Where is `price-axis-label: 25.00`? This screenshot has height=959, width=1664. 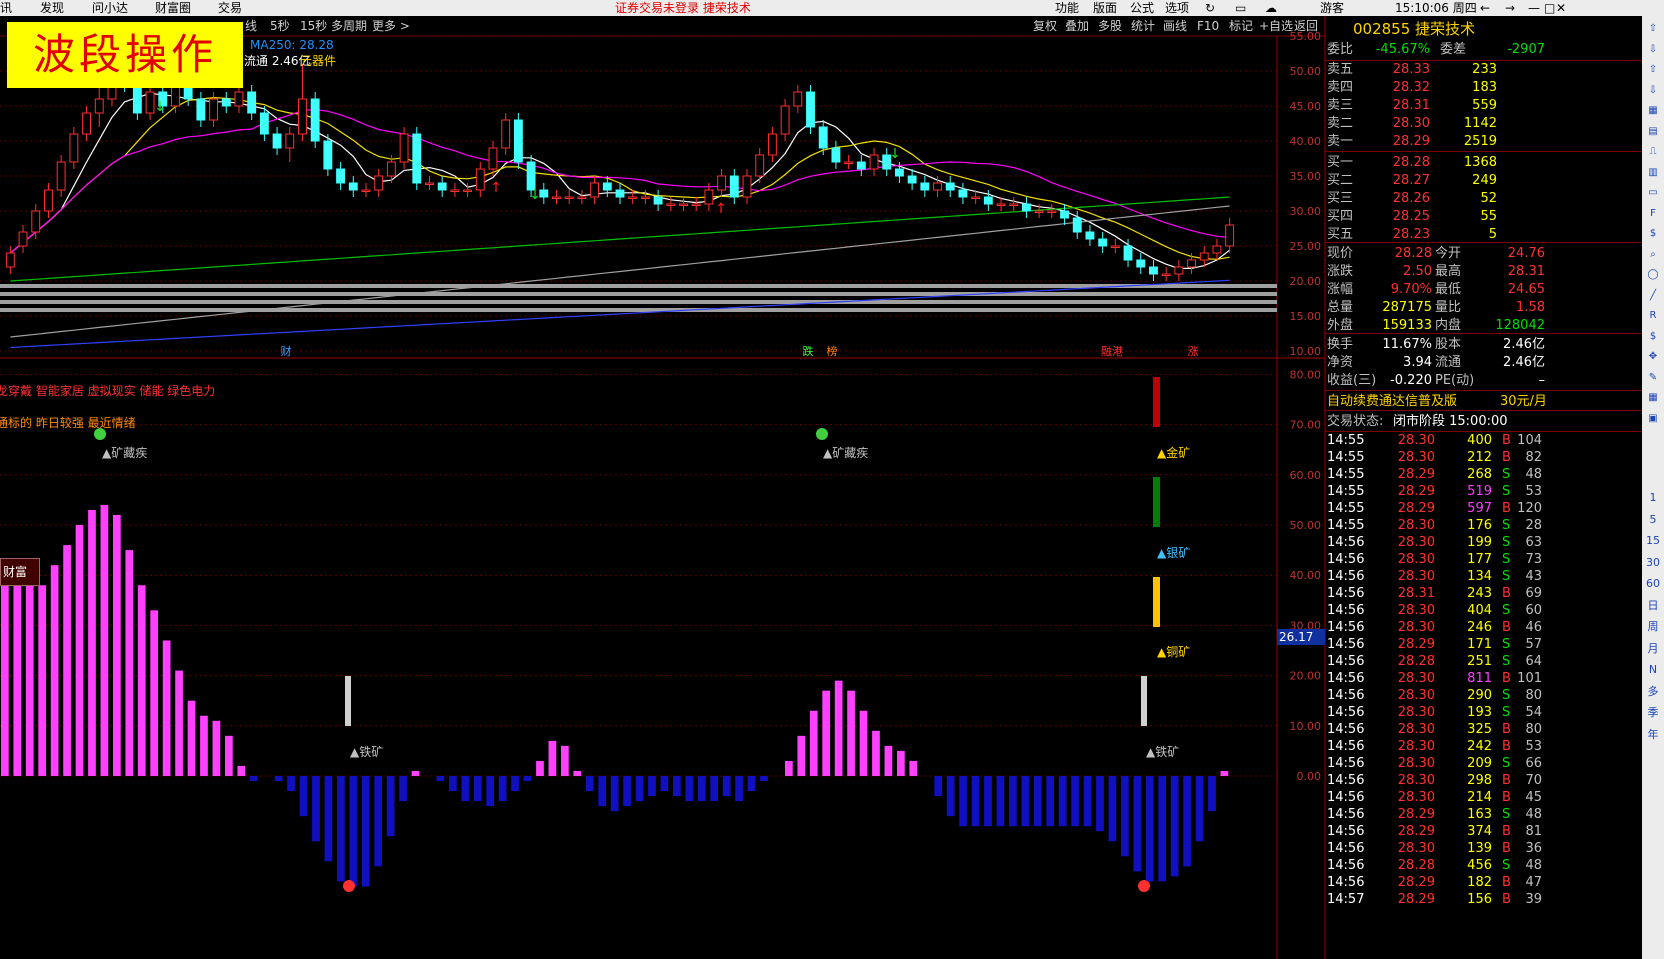
price-axis-label: 25.00 is located at coordinates (1306, 246).